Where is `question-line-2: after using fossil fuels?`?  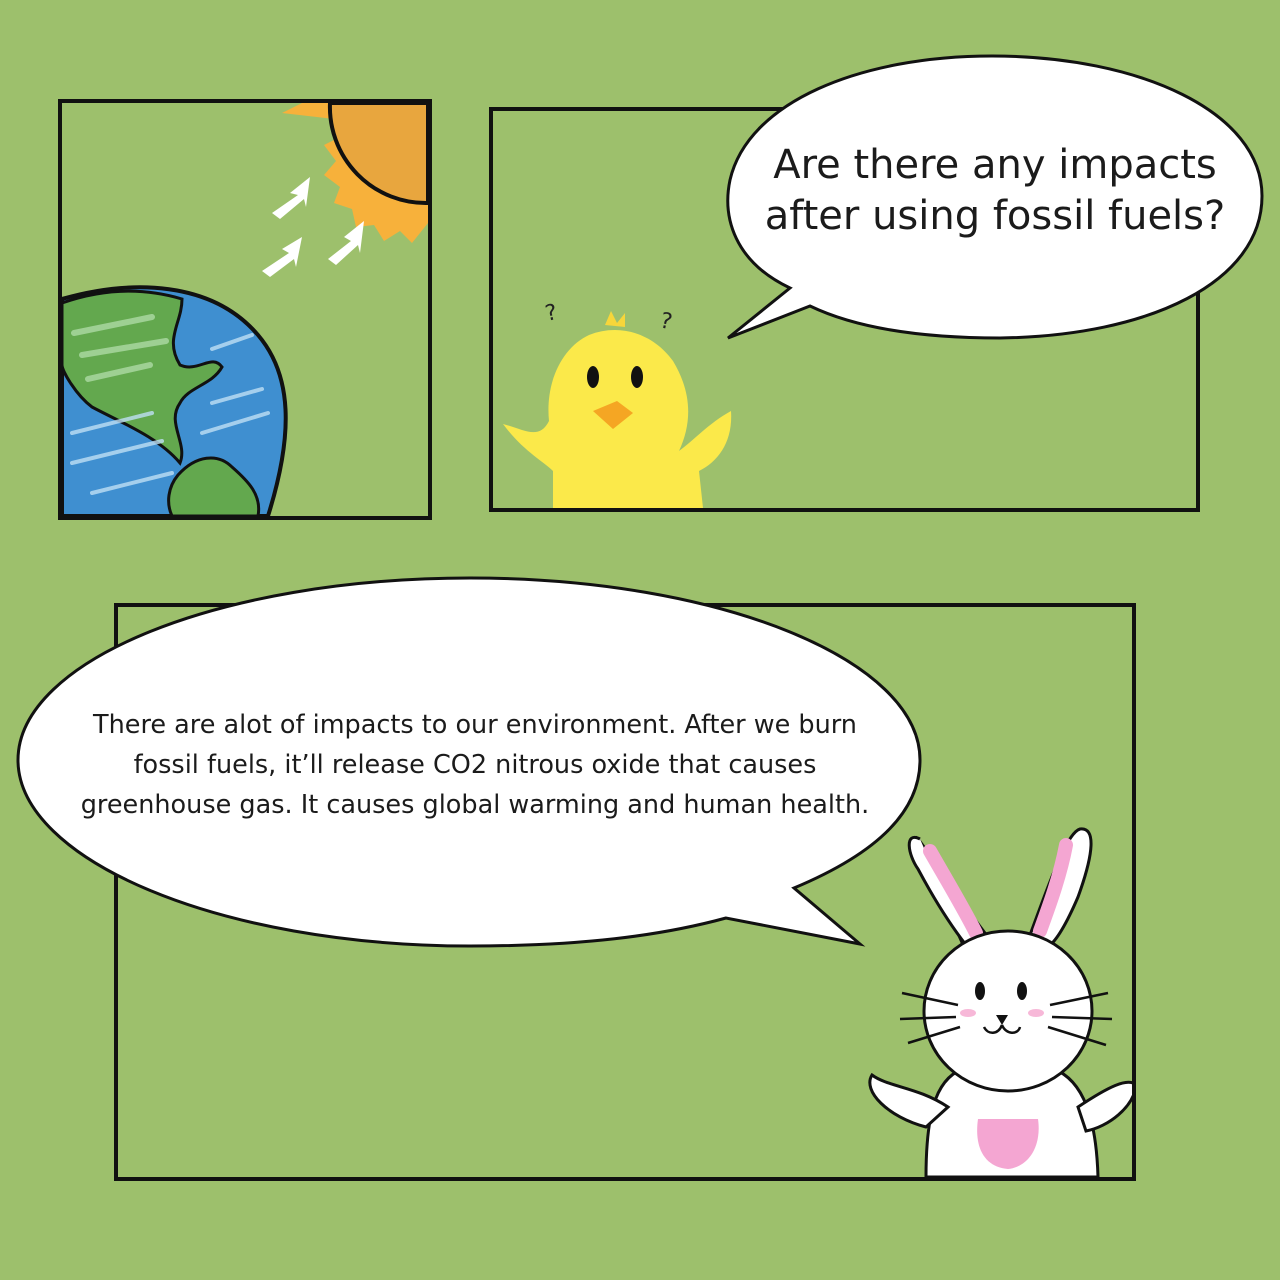
question-line-2: after using fossil fuels? is located at coordinates (995, 216).